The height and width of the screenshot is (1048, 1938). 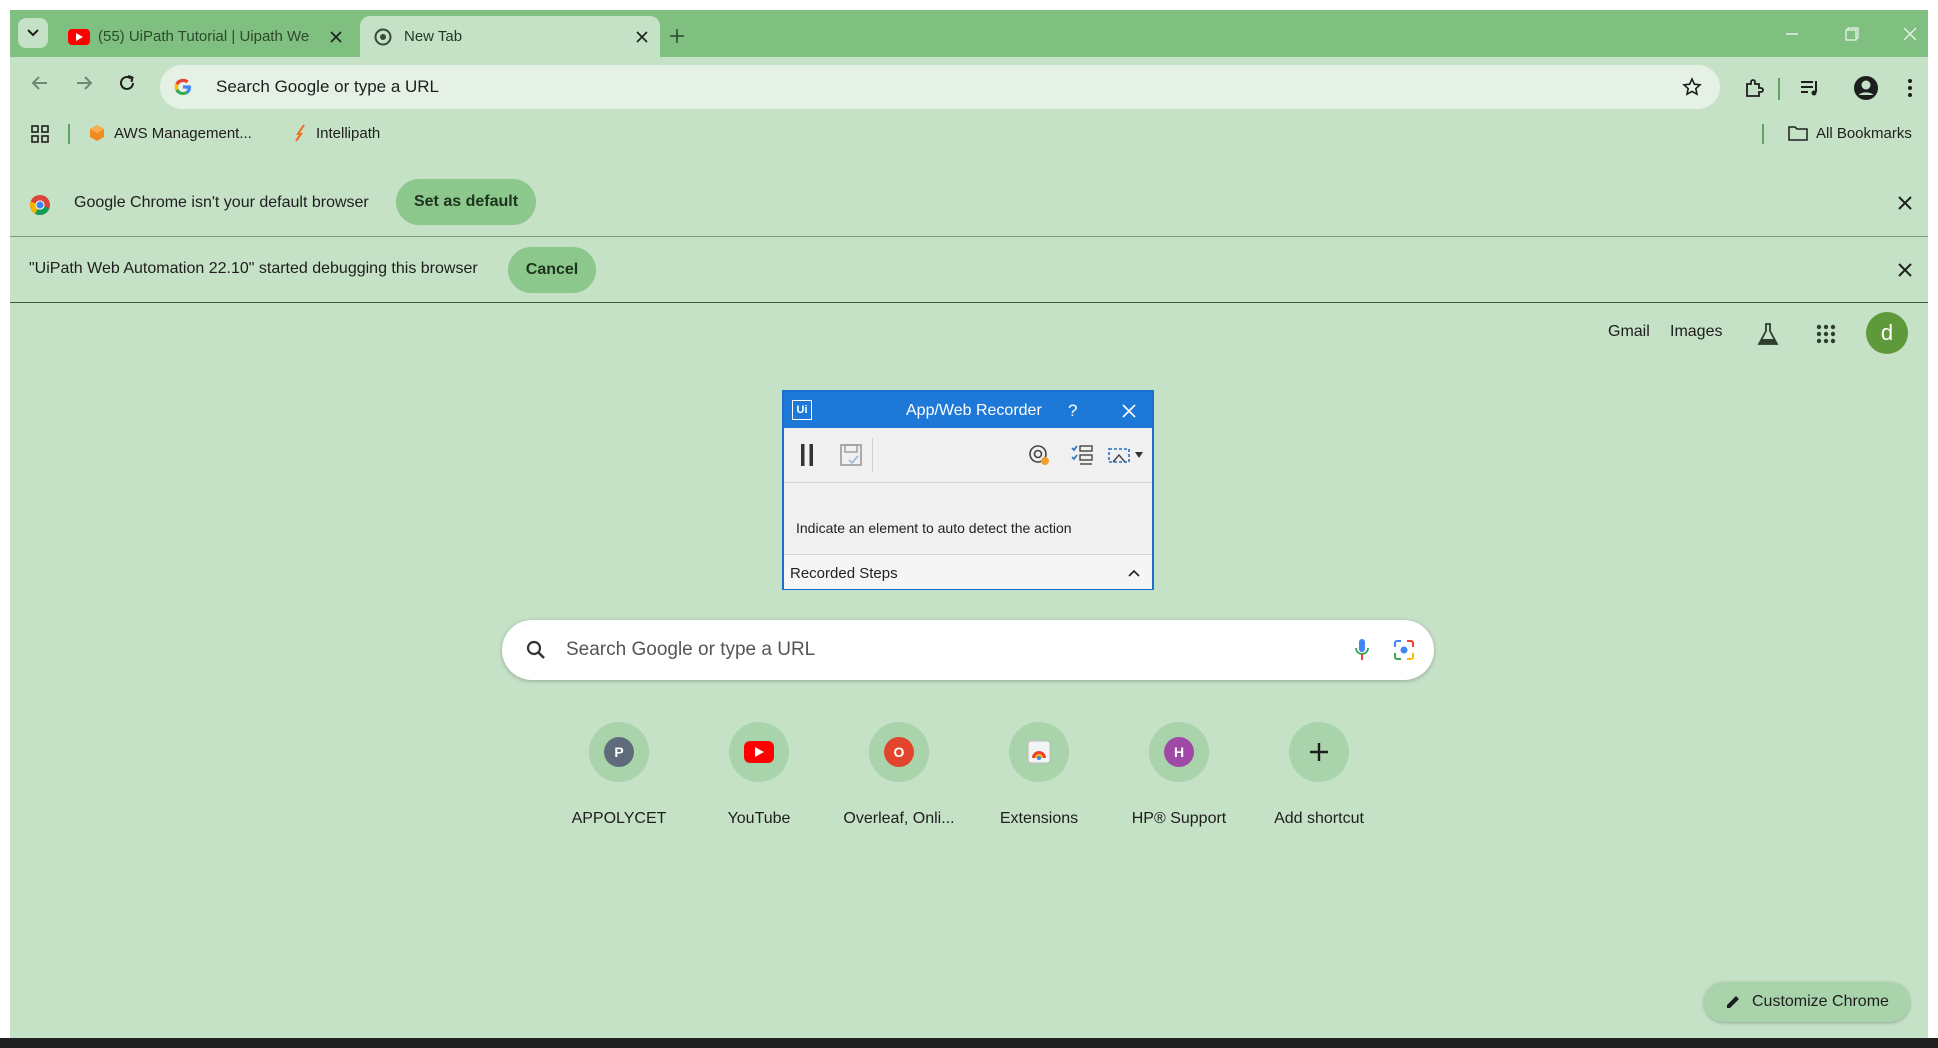 I want to click on arrow-left-icon, so click(x=39, y=83).